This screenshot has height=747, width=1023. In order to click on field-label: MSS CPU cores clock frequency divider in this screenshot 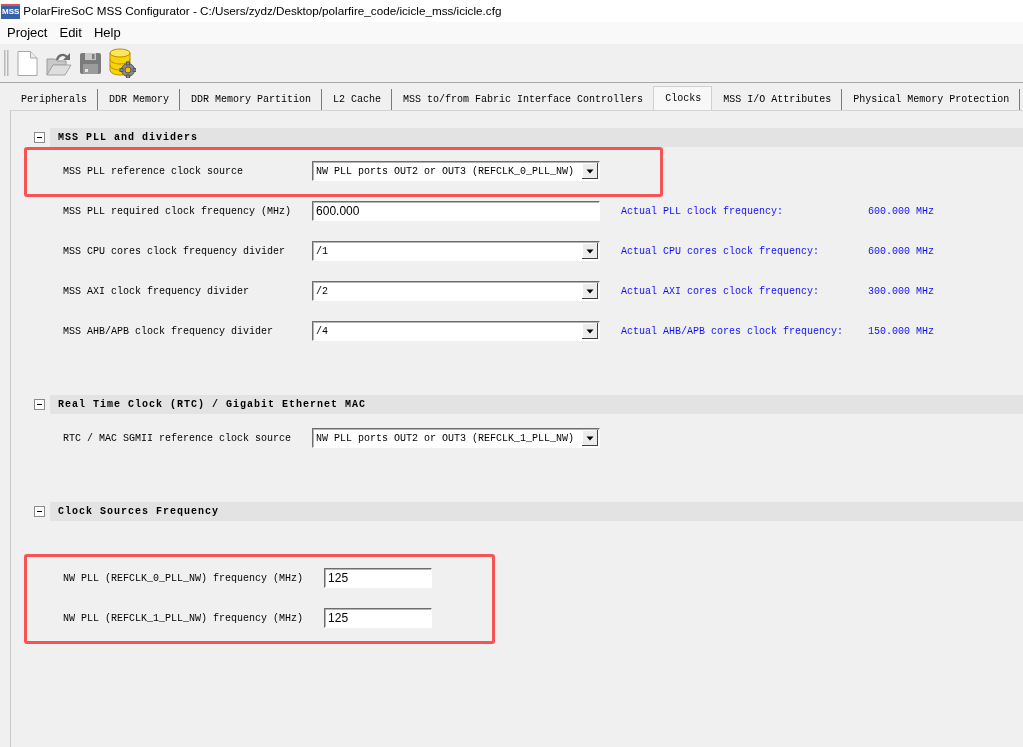, I will do `click(175, 251)`.